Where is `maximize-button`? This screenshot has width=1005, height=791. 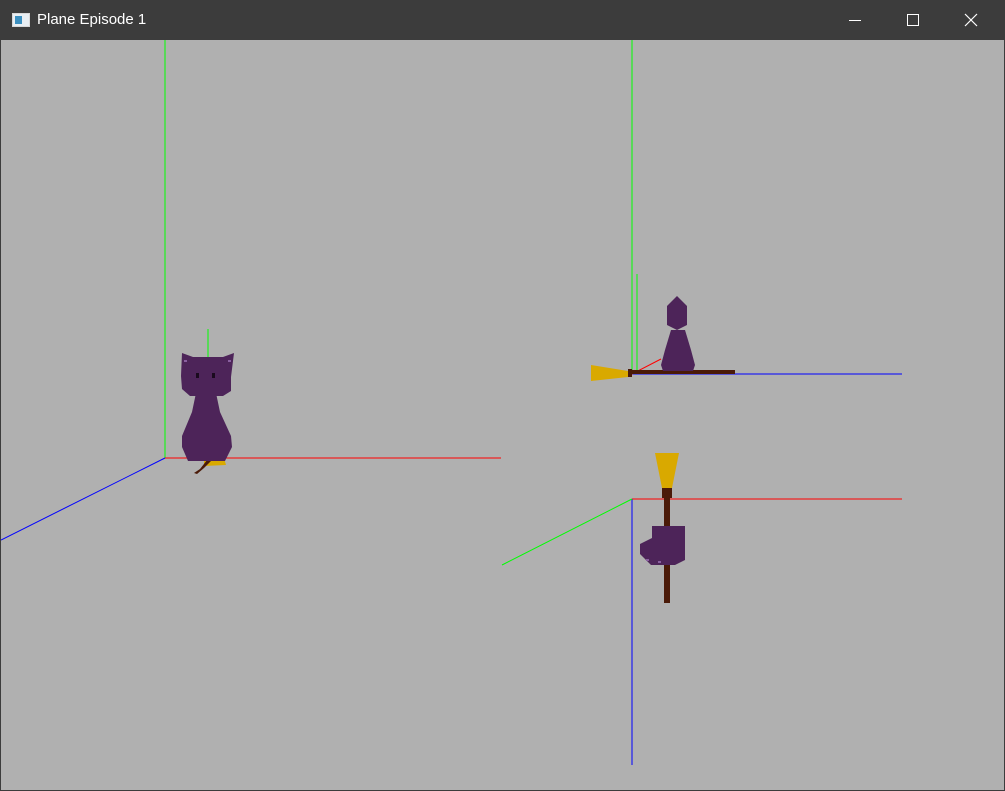 maximize-button is located at coordinates (913, 20).